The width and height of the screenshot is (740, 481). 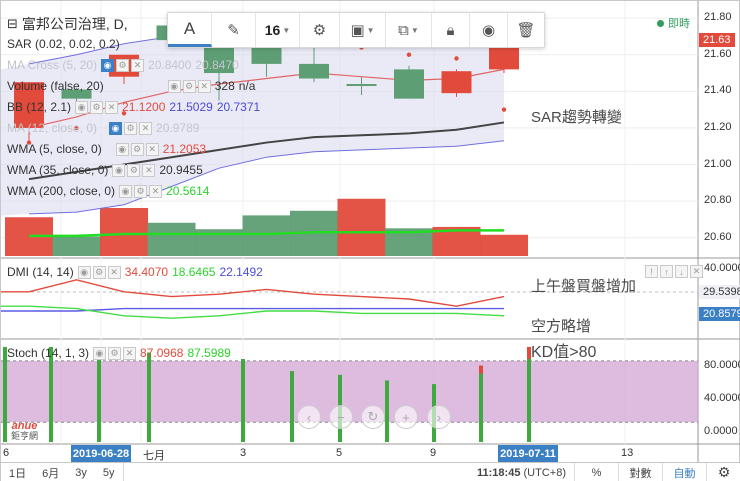 I want to click on legend-sar: SAR (0.02, 0.02, 0.2), so click(x=63, y=44).